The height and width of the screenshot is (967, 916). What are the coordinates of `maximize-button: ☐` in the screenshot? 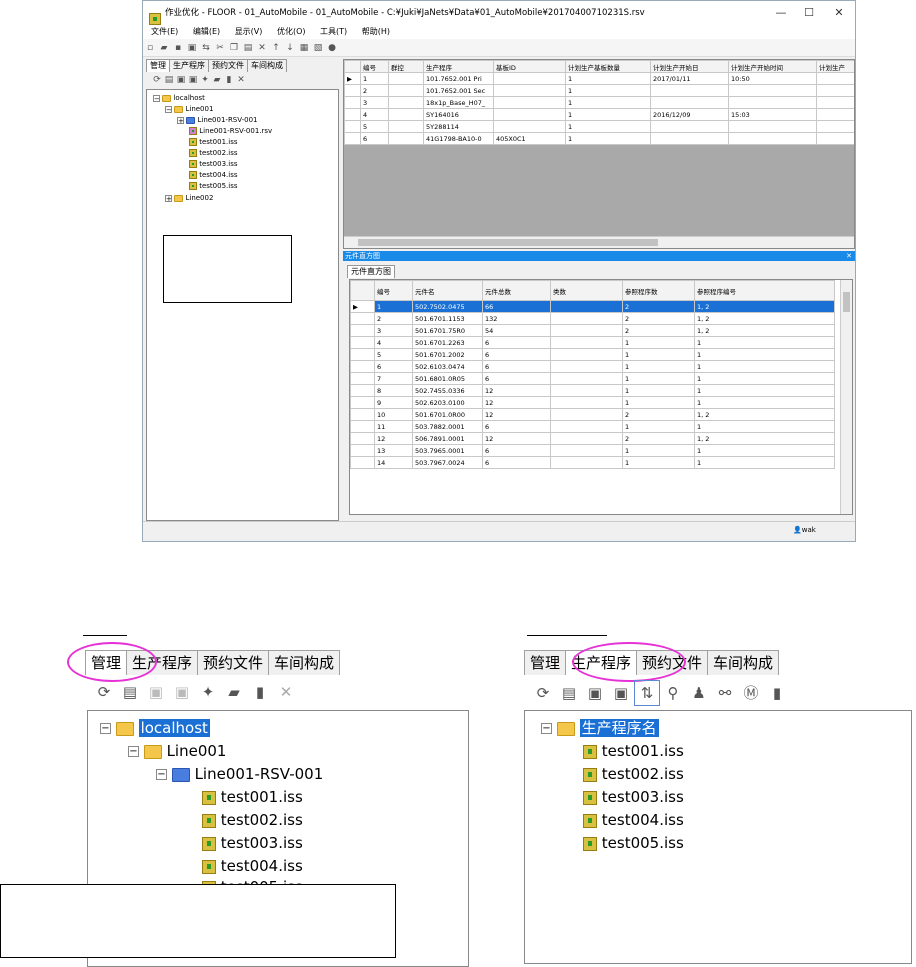 It's located at (809, 13).